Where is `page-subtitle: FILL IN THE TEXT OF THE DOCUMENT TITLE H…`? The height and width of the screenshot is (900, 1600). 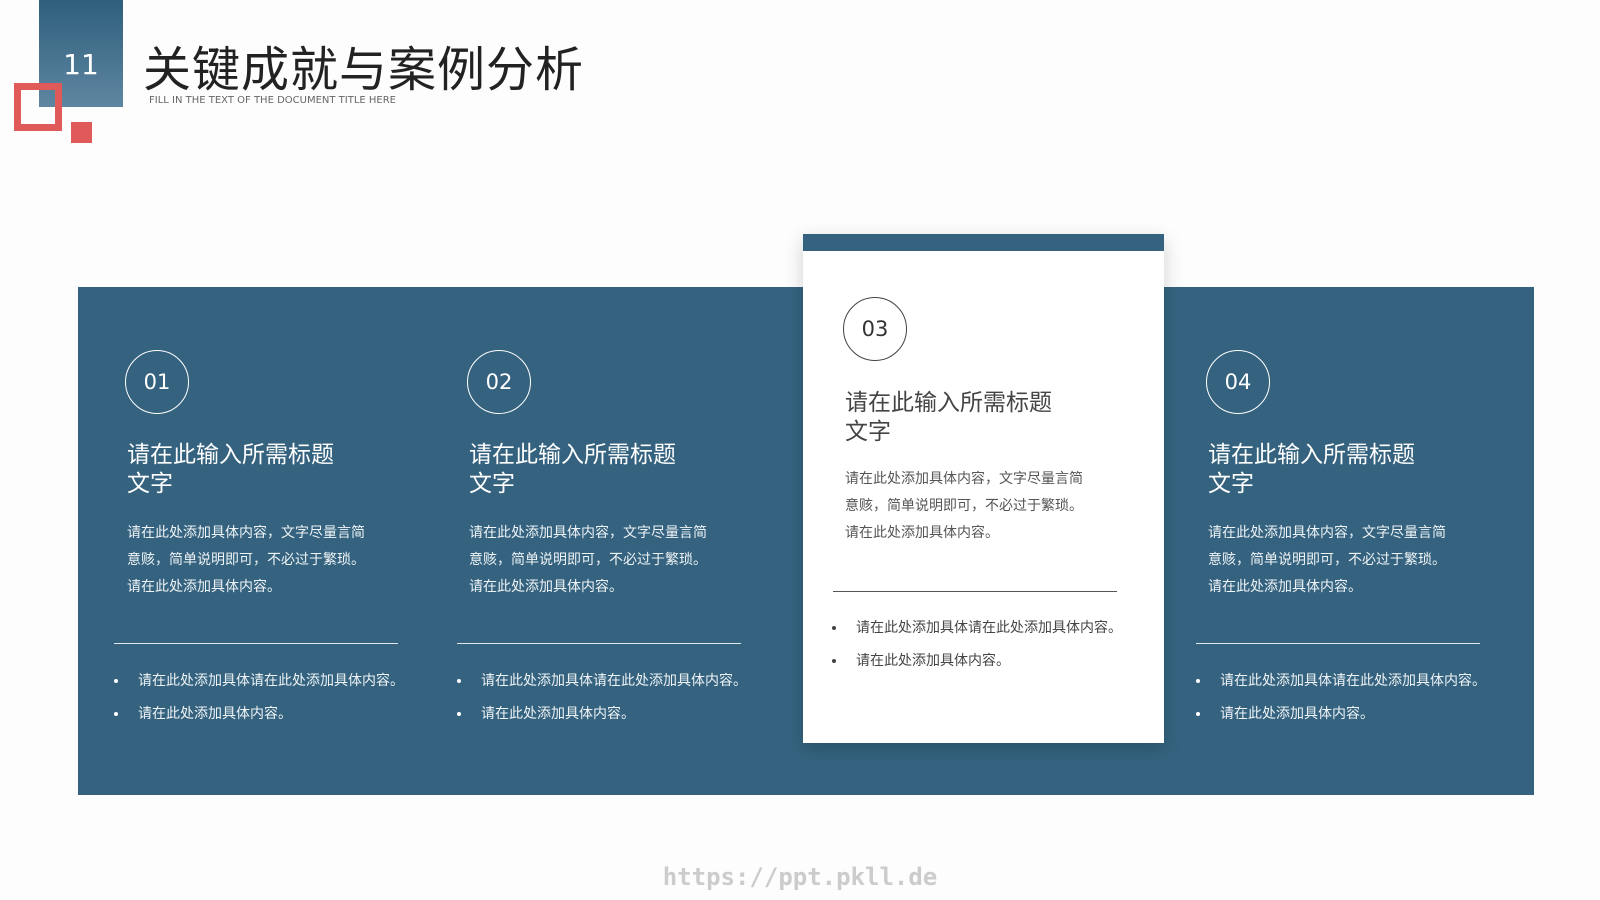
page-subtitle: FILL IN THE TEXT OF THE DOCUMENT TITLE H… is located at coordinates (272, 100).